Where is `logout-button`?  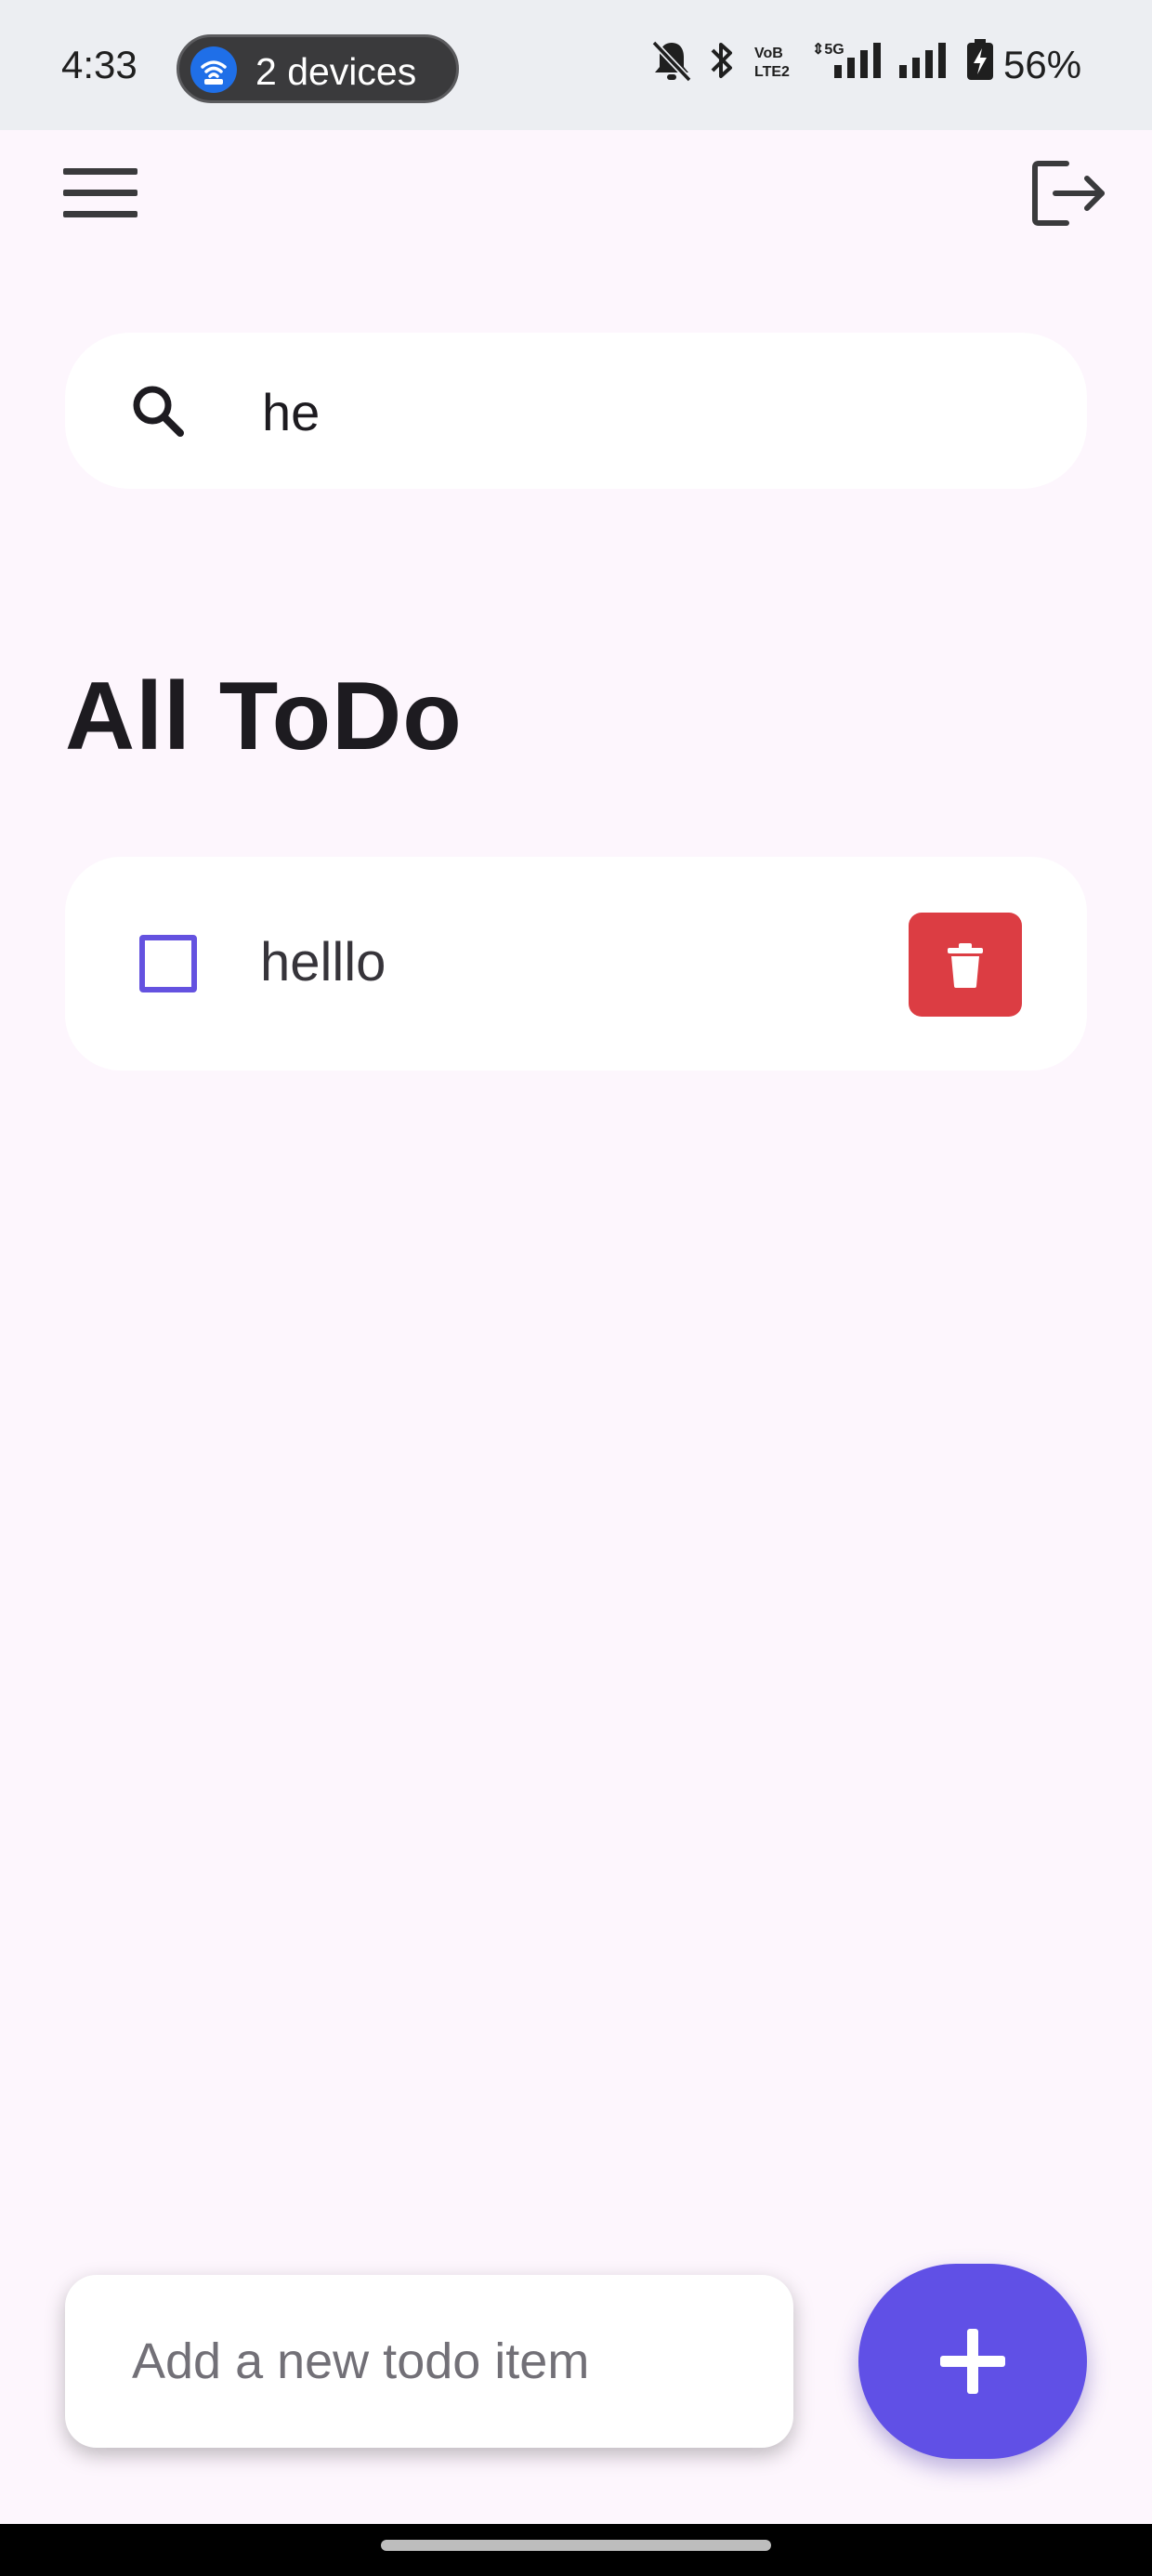 logout-button is located at coordinates (1069, 193).